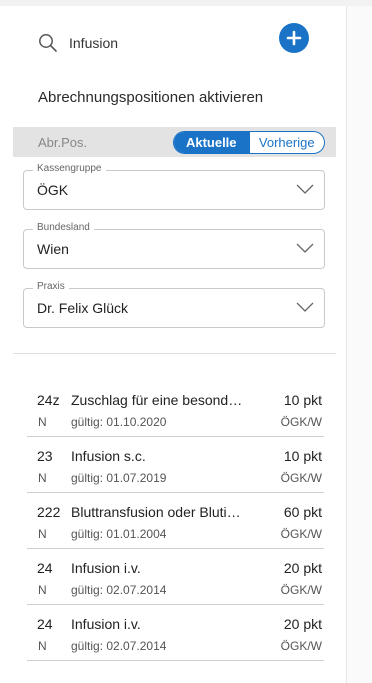 The image size is (372, 683). I want to click on right-pane, so click(359, 344).